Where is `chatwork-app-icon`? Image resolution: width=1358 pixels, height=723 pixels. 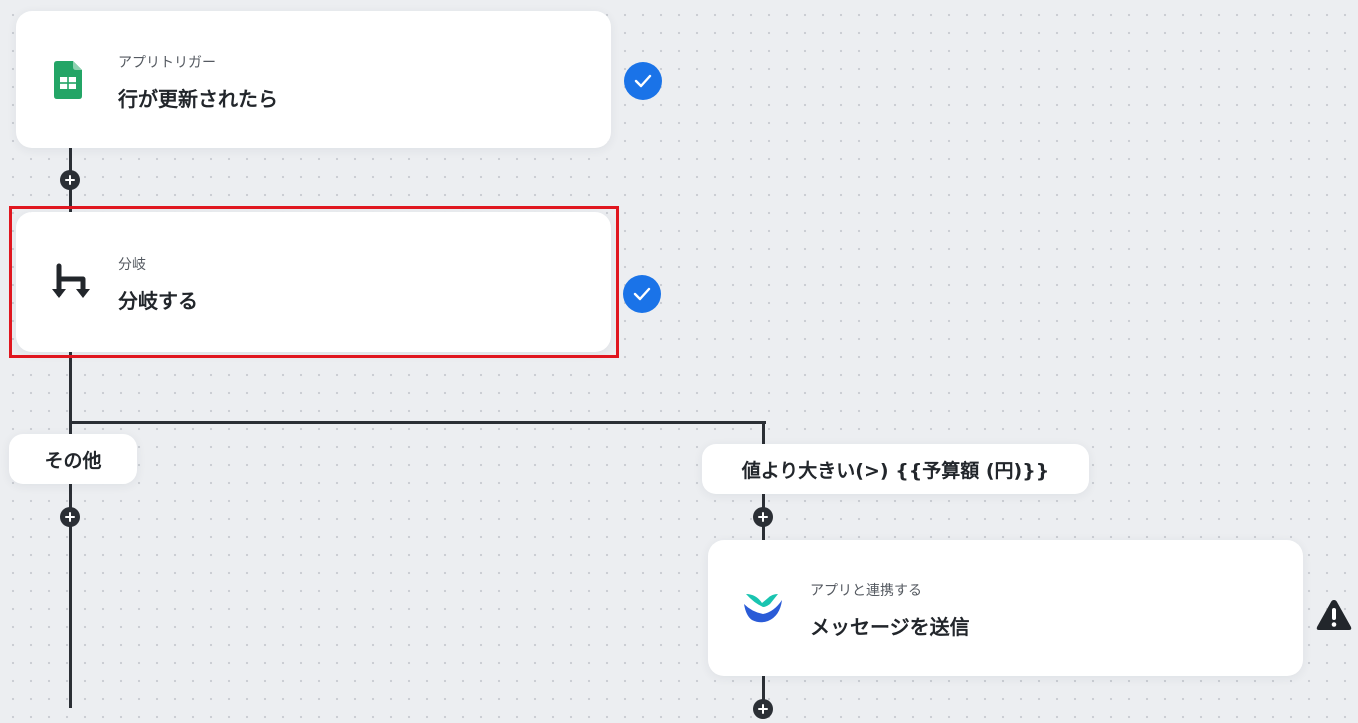
chatwork-app-icon is located at coordinates (763, 607).